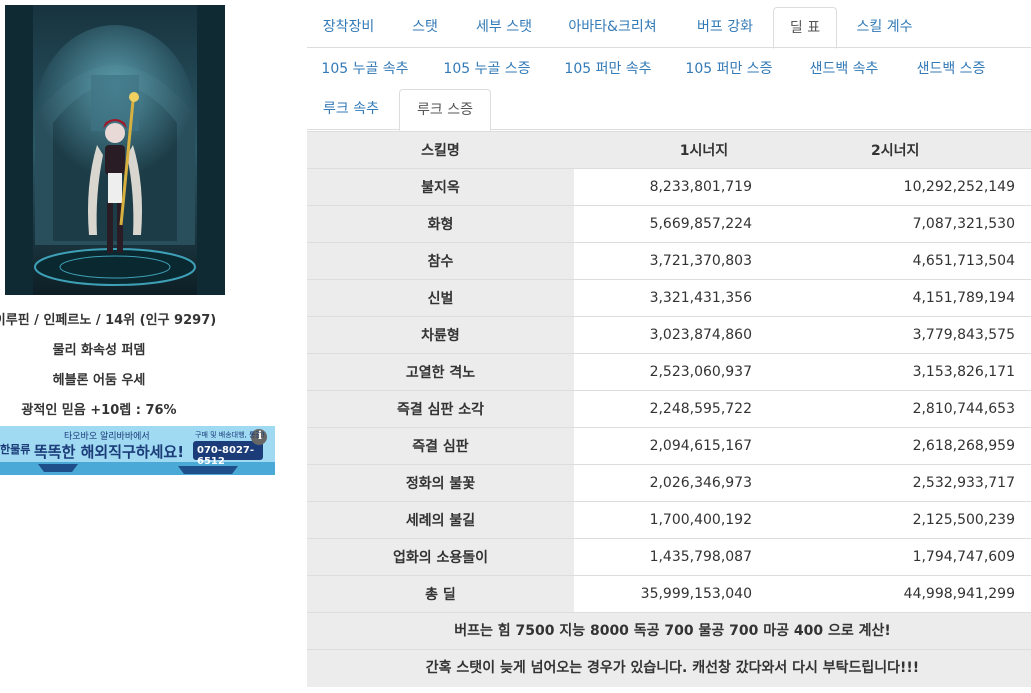 The image size is (1031, 693). I want to click on table-row: 정화의 불꽃 2,026,346,973 2,532,933,717, so click(669, 483).